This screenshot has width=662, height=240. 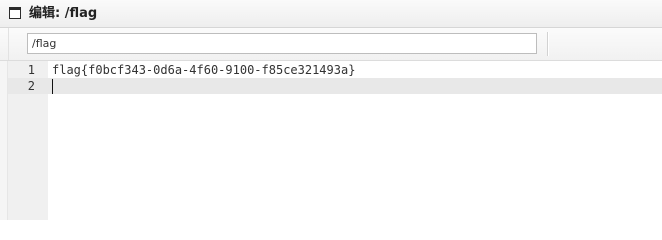 I want to click on line-number: 1, so click(x=31, y=70).